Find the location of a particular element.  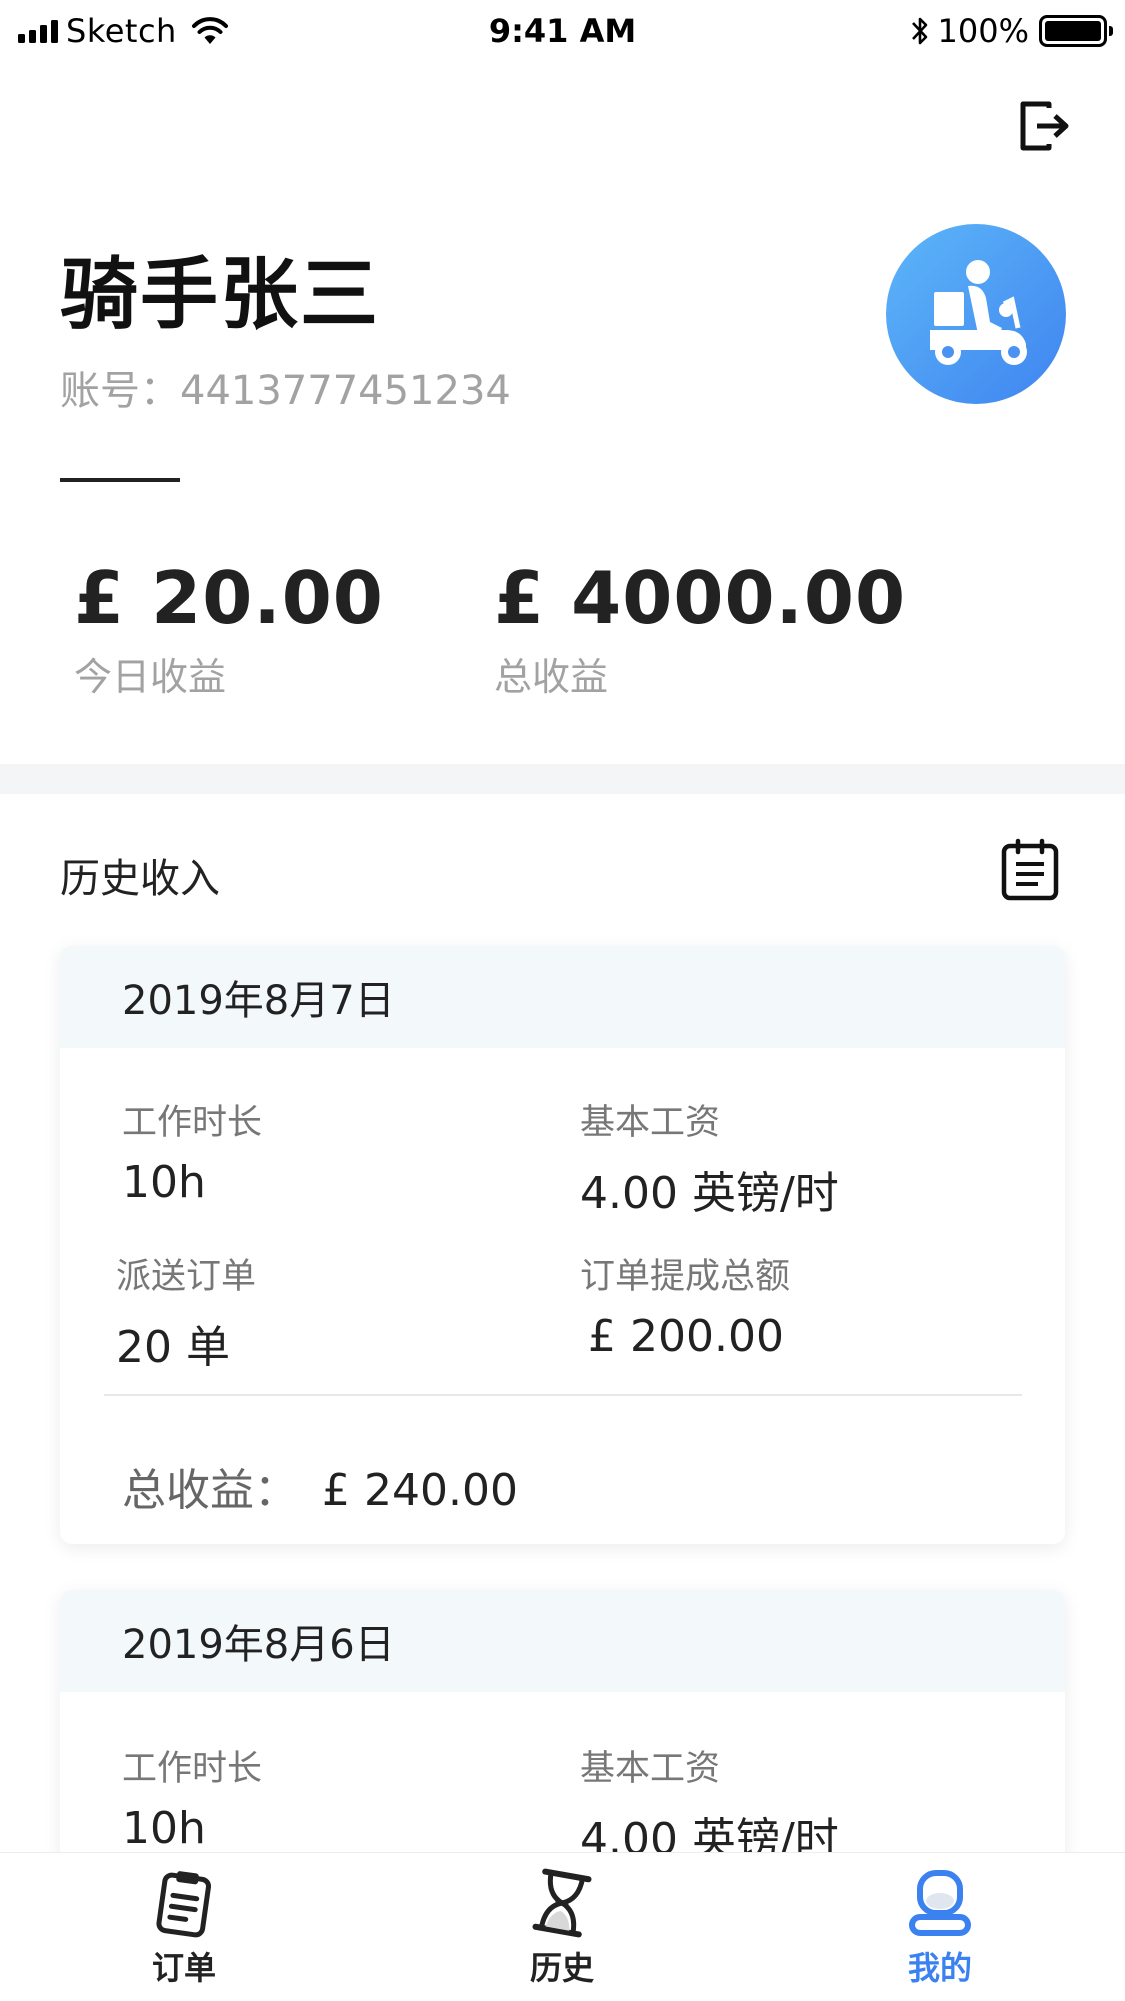

total-earnings-amount: £ 4000.00 is located at coordinates (700, 598).